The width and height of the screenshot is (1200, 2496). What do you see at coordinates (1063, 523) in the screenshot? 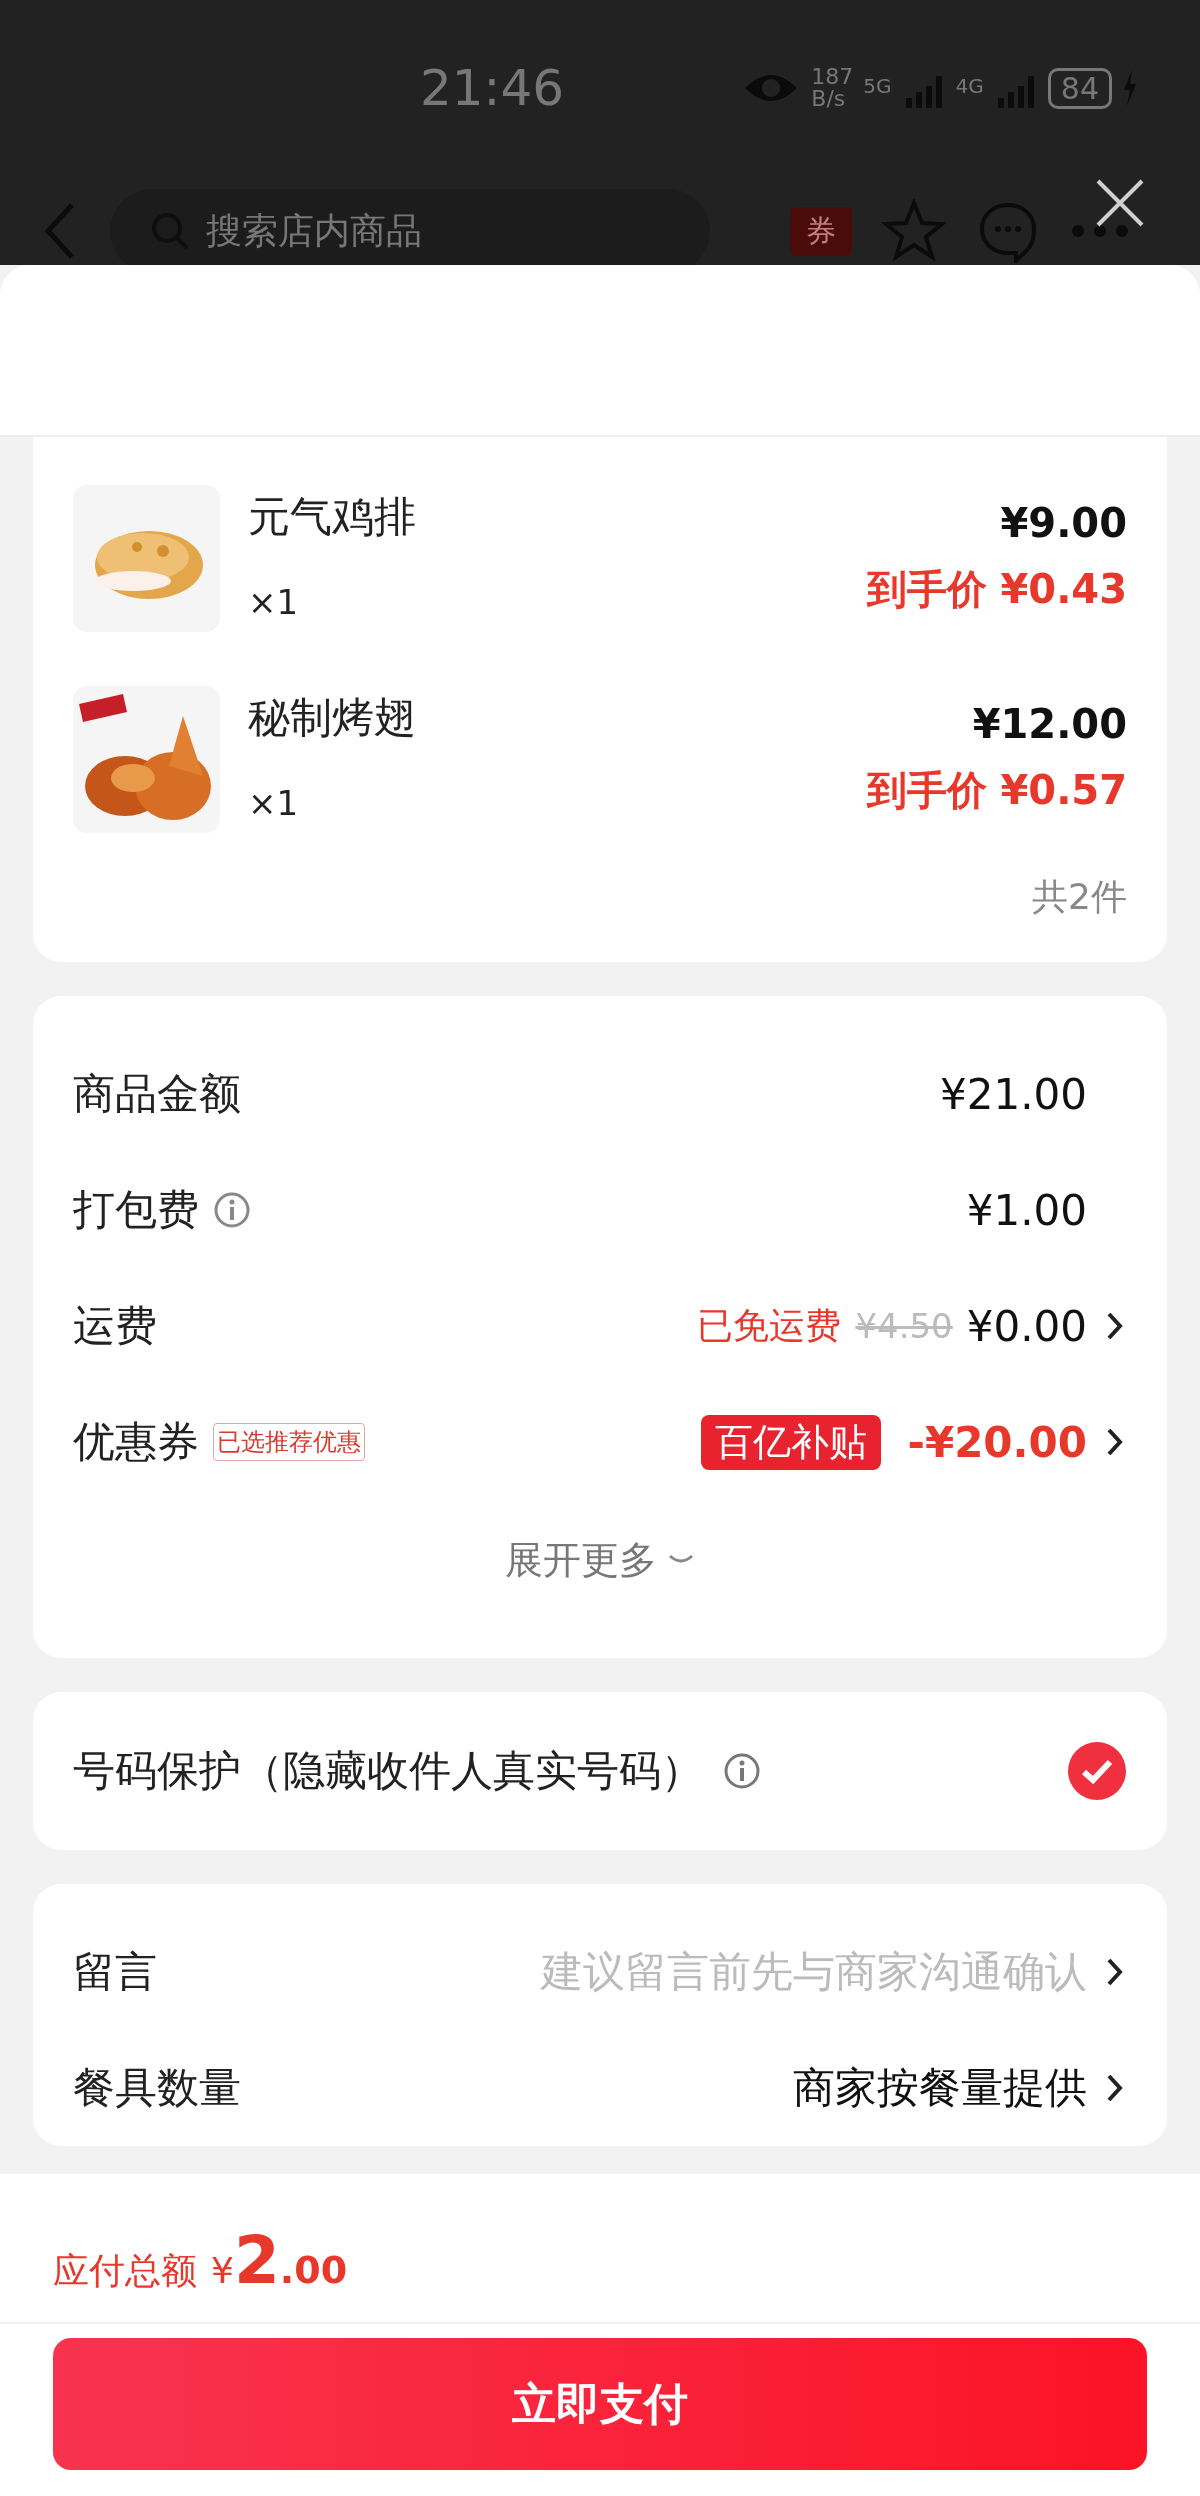
I see `item-price: ¥9.00` at bounding box center [1063, 523].